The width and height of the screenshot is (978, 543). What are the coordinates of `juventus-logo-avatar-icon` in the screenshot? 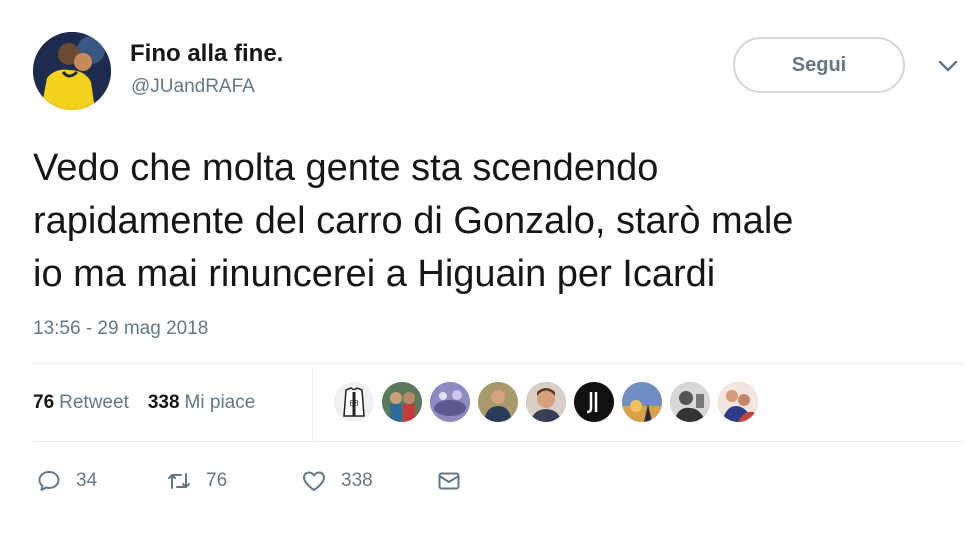 It's located at (594, 402).